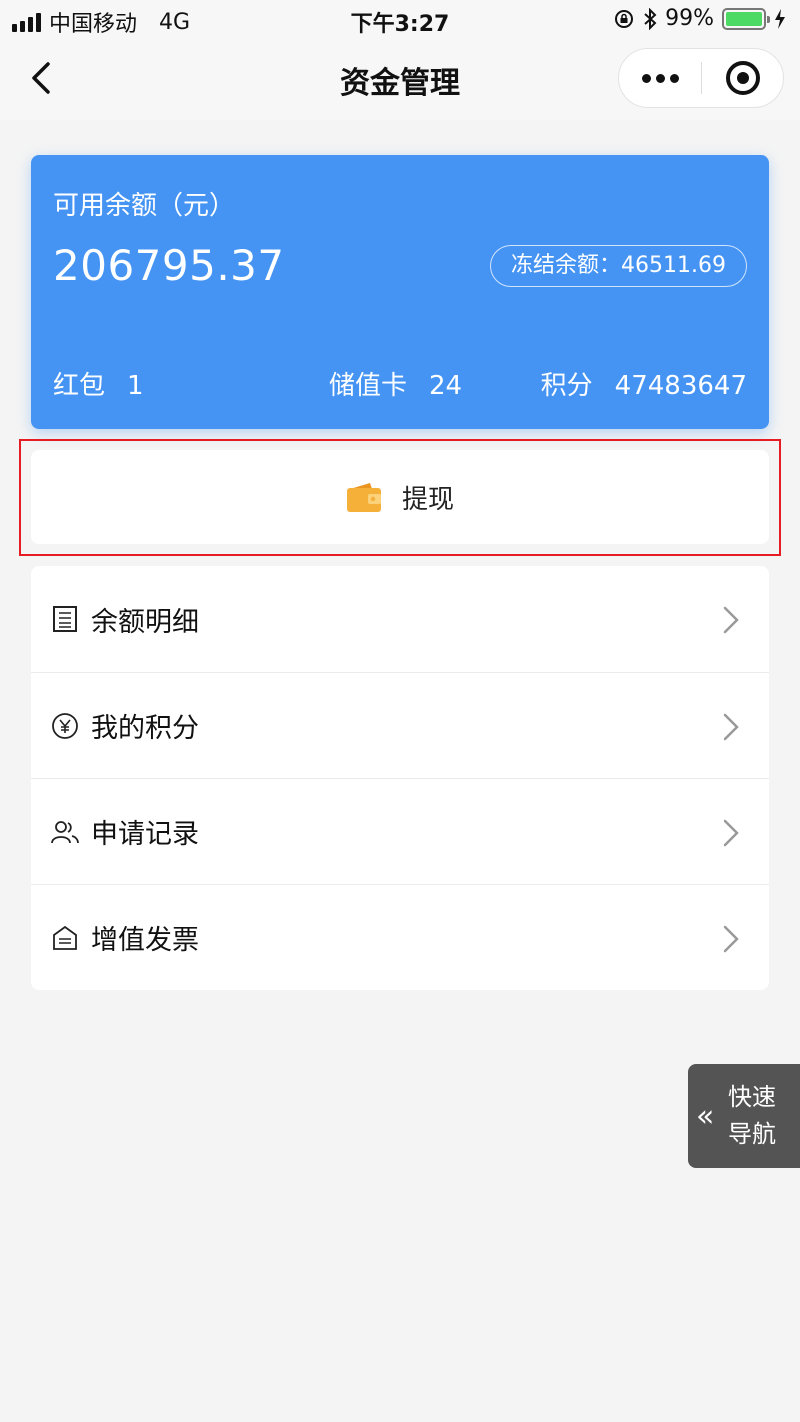  Describe the element at coordinates (624, 18) in the screenshot. I see `rotation-lock-icon` at that location.